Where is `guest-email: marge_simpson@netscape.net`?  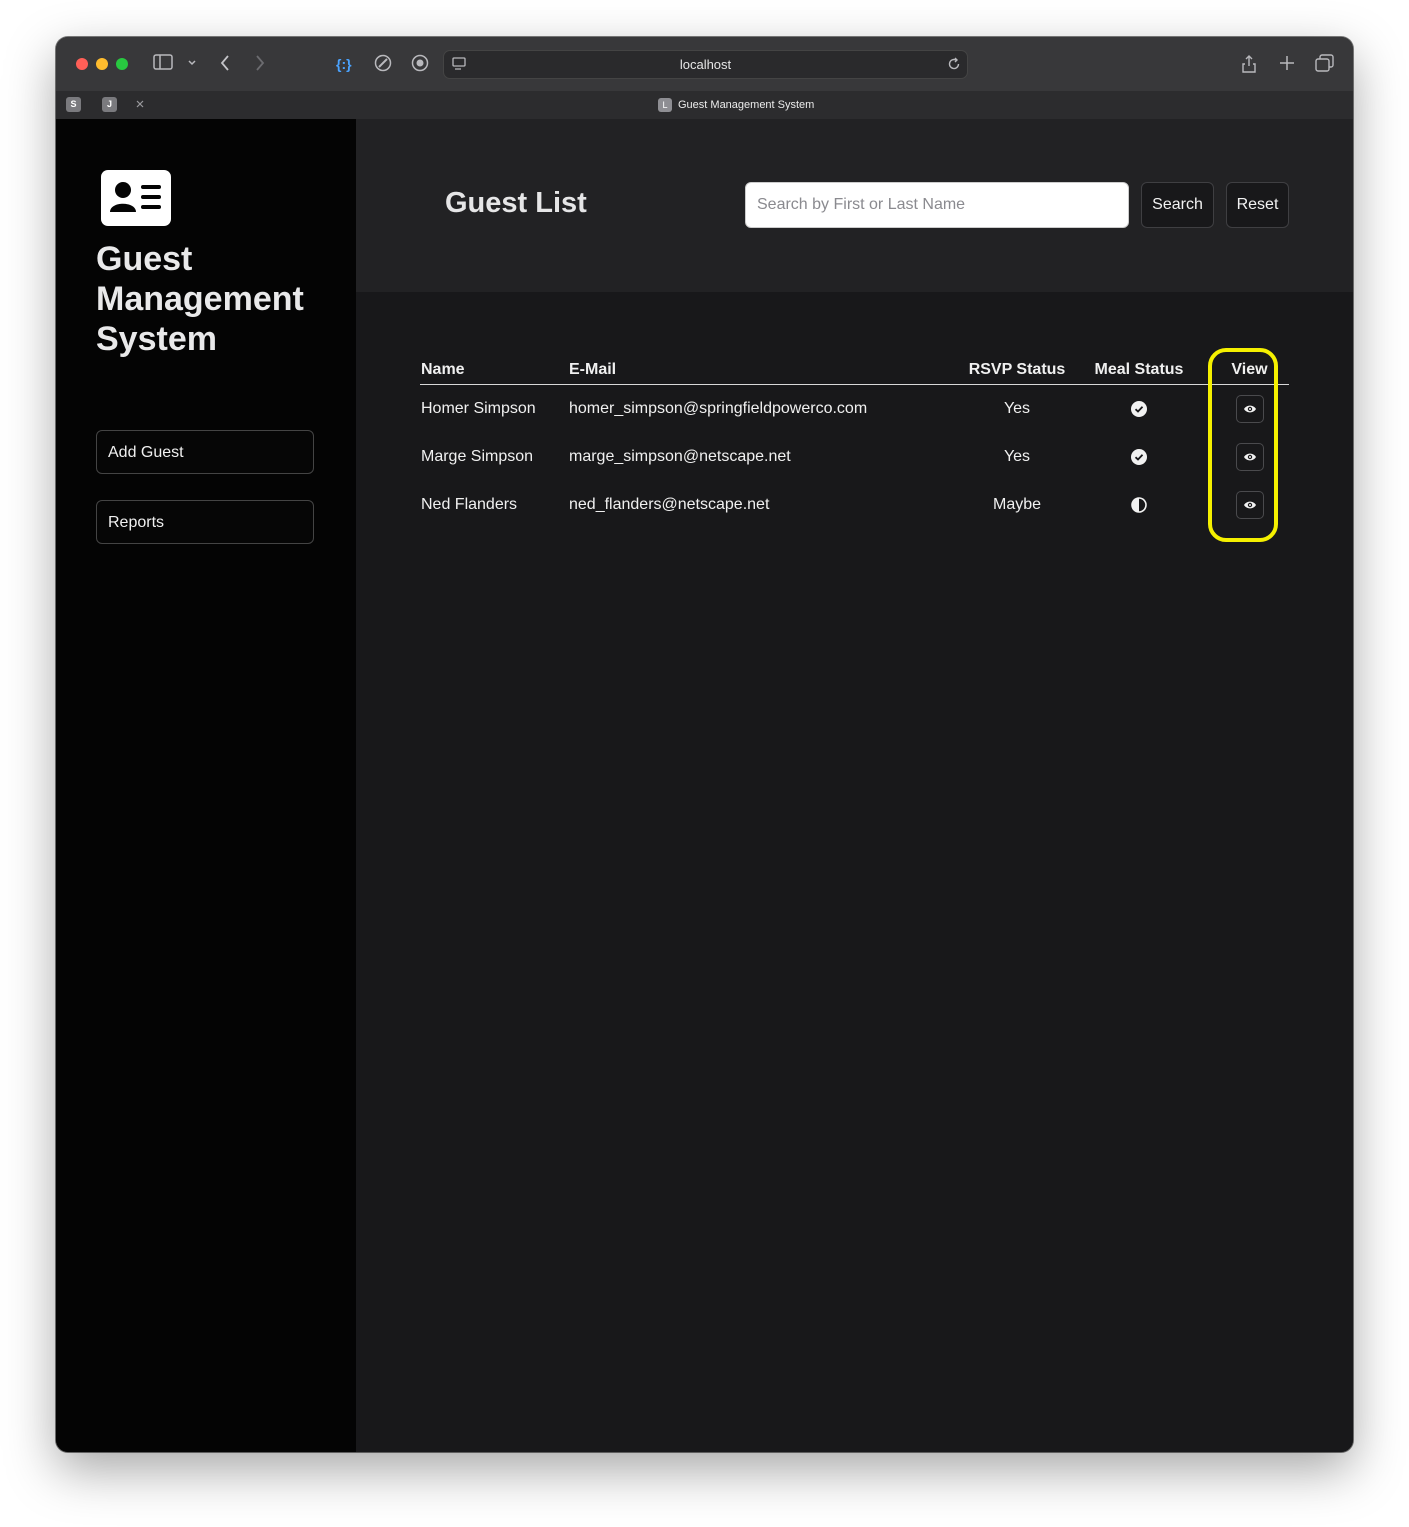
guest-email: marge_simpson@netscape.net is located at coordinates (680, 456).